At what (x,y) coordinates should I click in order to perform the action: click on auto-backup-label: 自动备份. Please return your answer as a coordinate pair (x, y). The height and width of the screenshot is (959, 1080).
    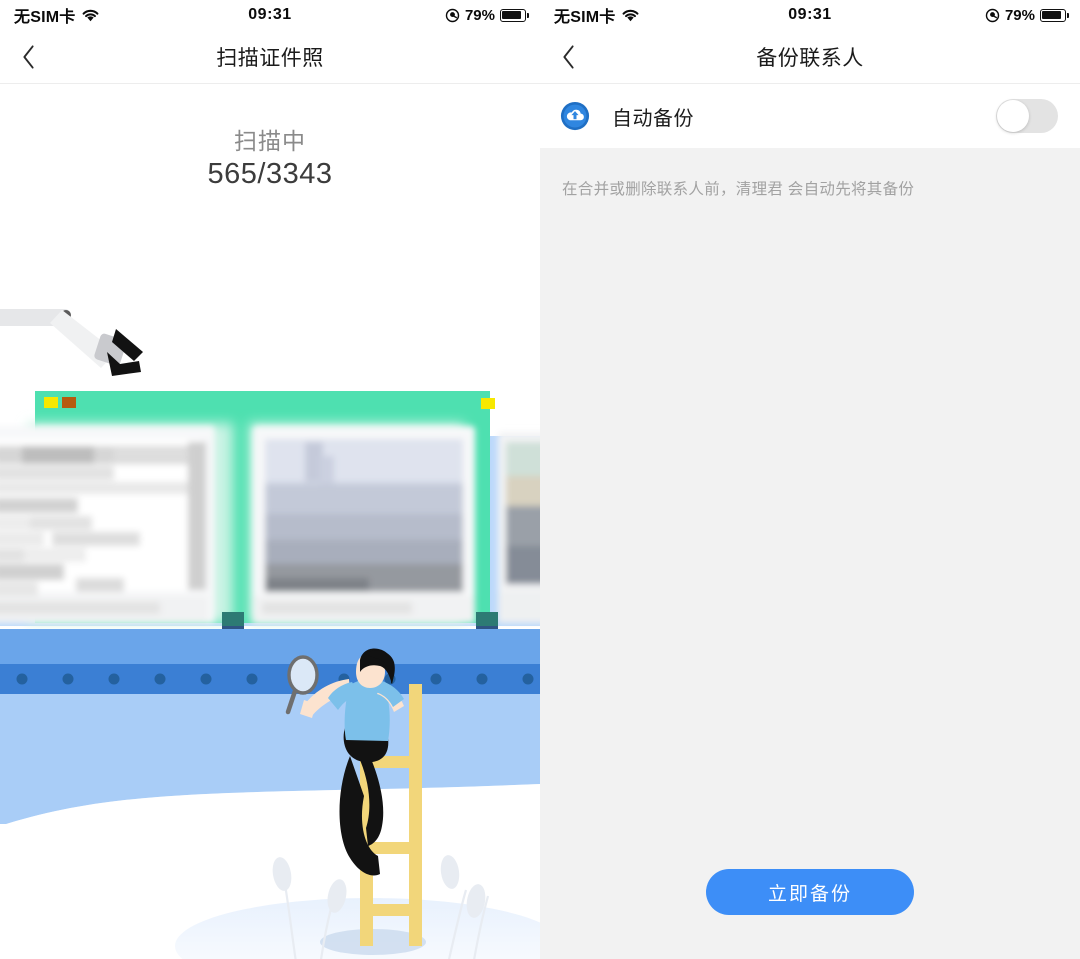
    Looking at the image, I should click on (653, 118).